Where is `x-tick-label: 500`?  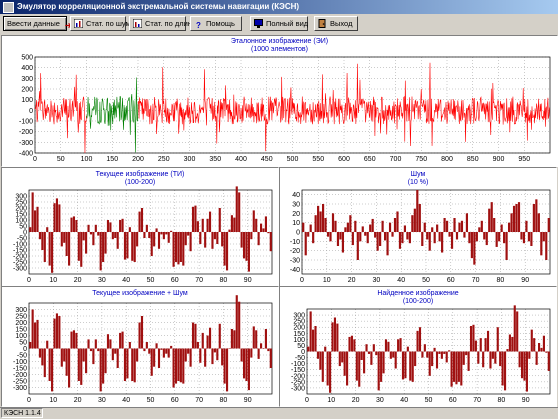 x-tick-label: 500 is located at coordinates (293, 159).